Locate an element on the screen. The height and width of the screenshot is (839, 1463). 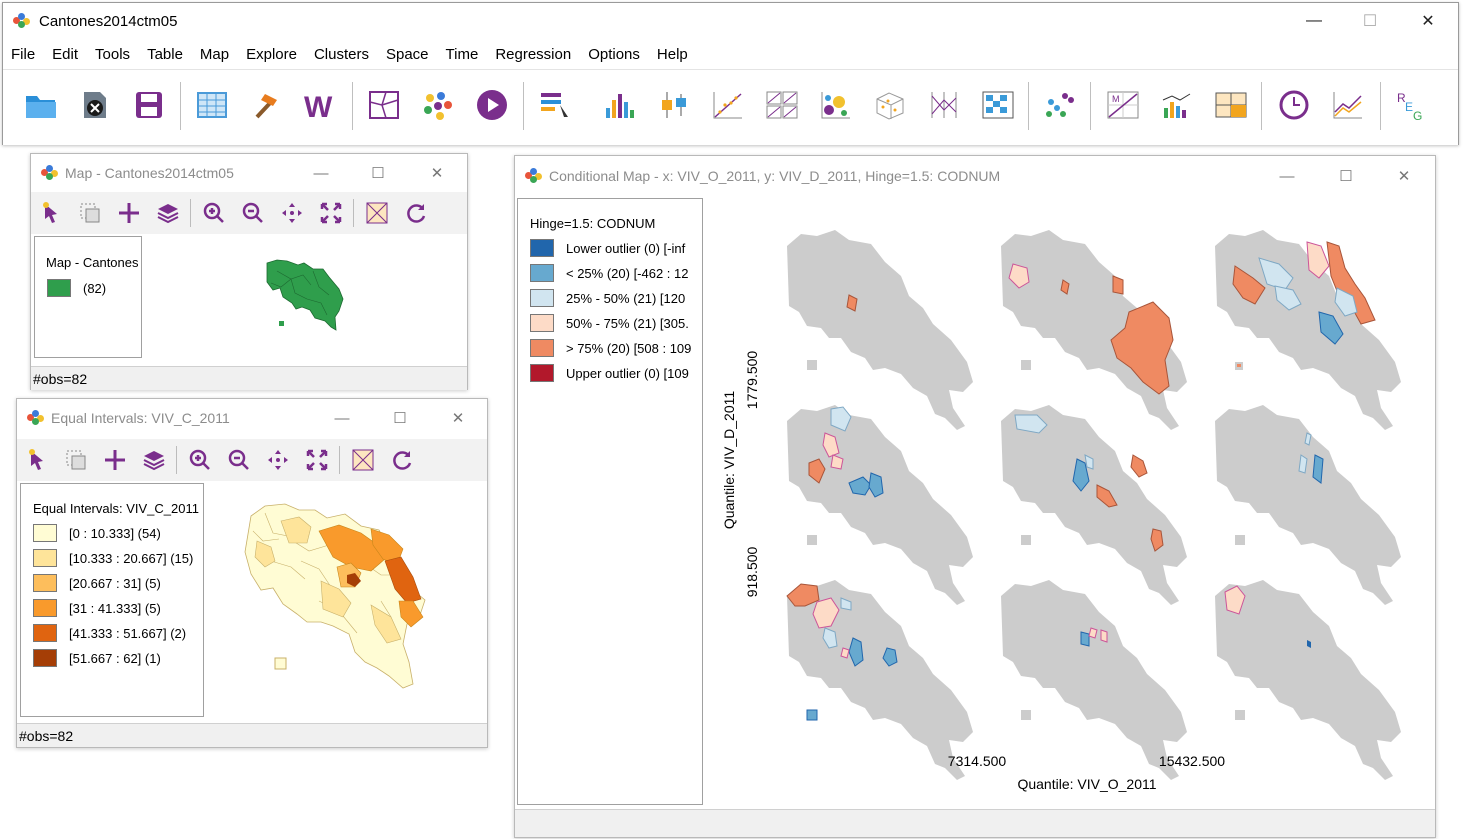
scatter-plot-icon is located at coordinates (728, 105).